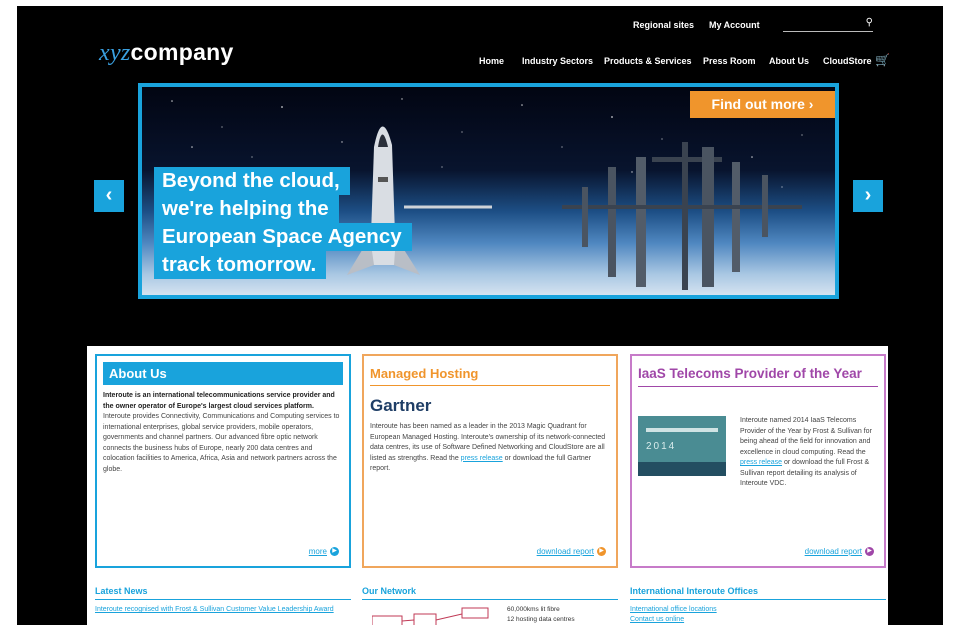  Describe the element at coordinates (490, 374) in the screenshot. I see `managed-hosting-title: Managed Hosting` at that location.